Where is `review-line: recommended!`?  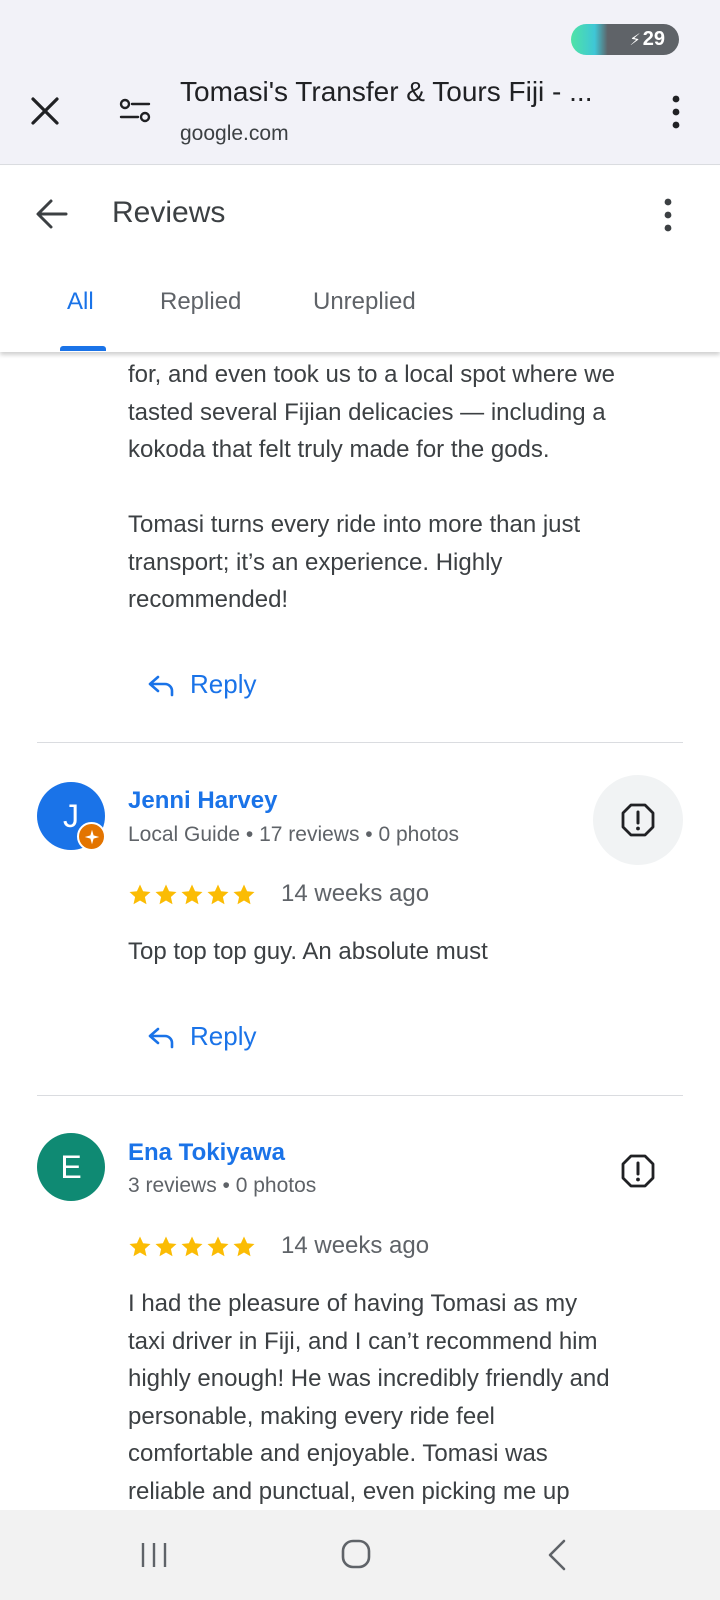 review-line: recommended! is located at coordinates (208, 599).